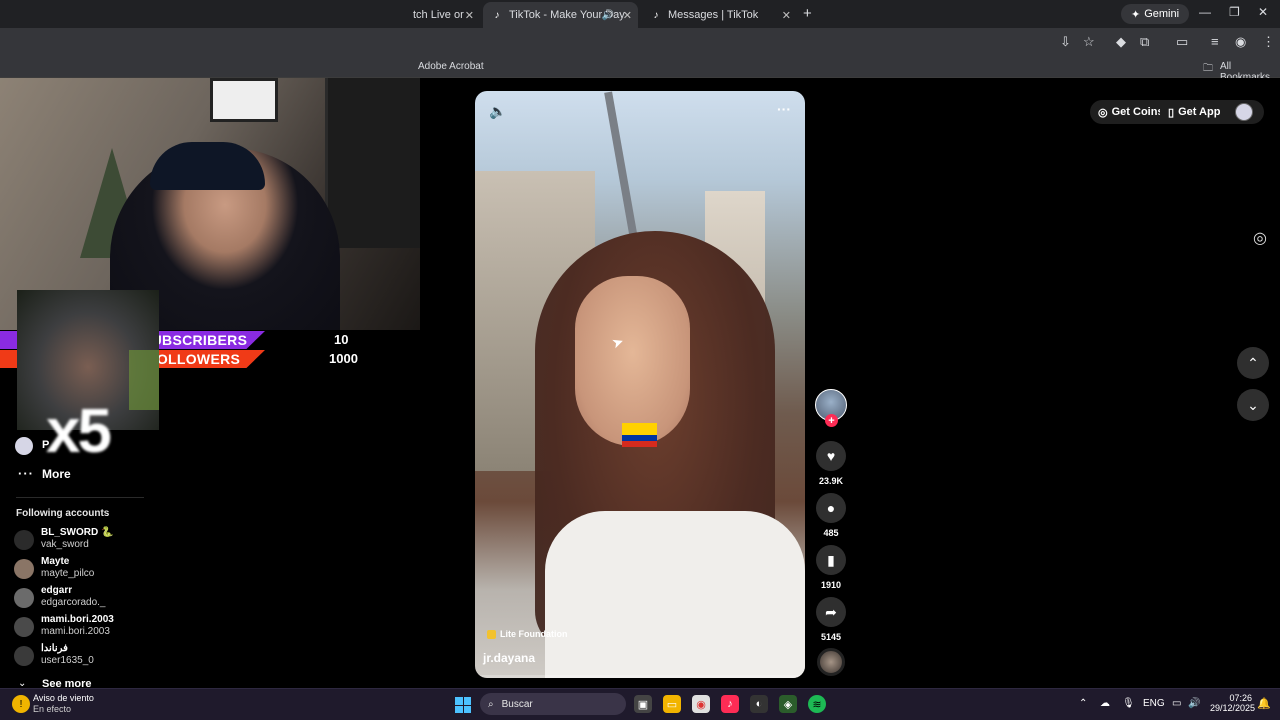 Image resolution: width=1280 pixels, height=720 pixels. I want to click on cast-icon: ▭, so click(1182, 42).